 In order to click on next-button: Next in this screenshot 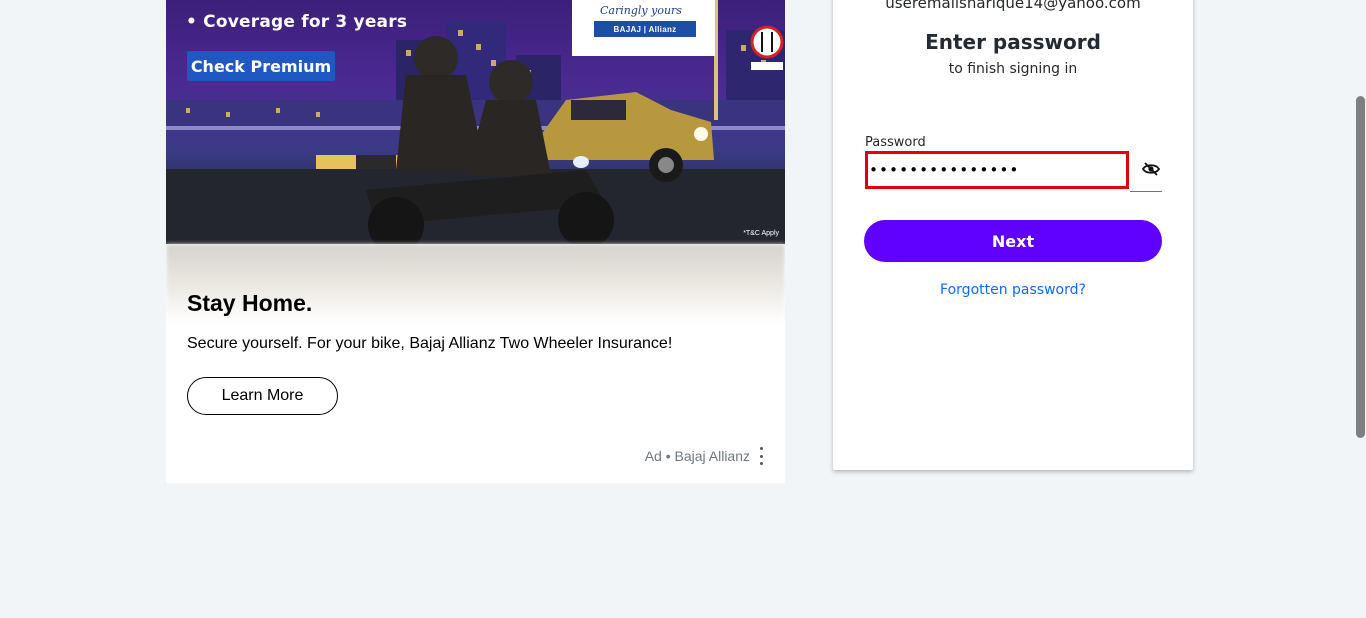, I will do `click(1013, 241)`.